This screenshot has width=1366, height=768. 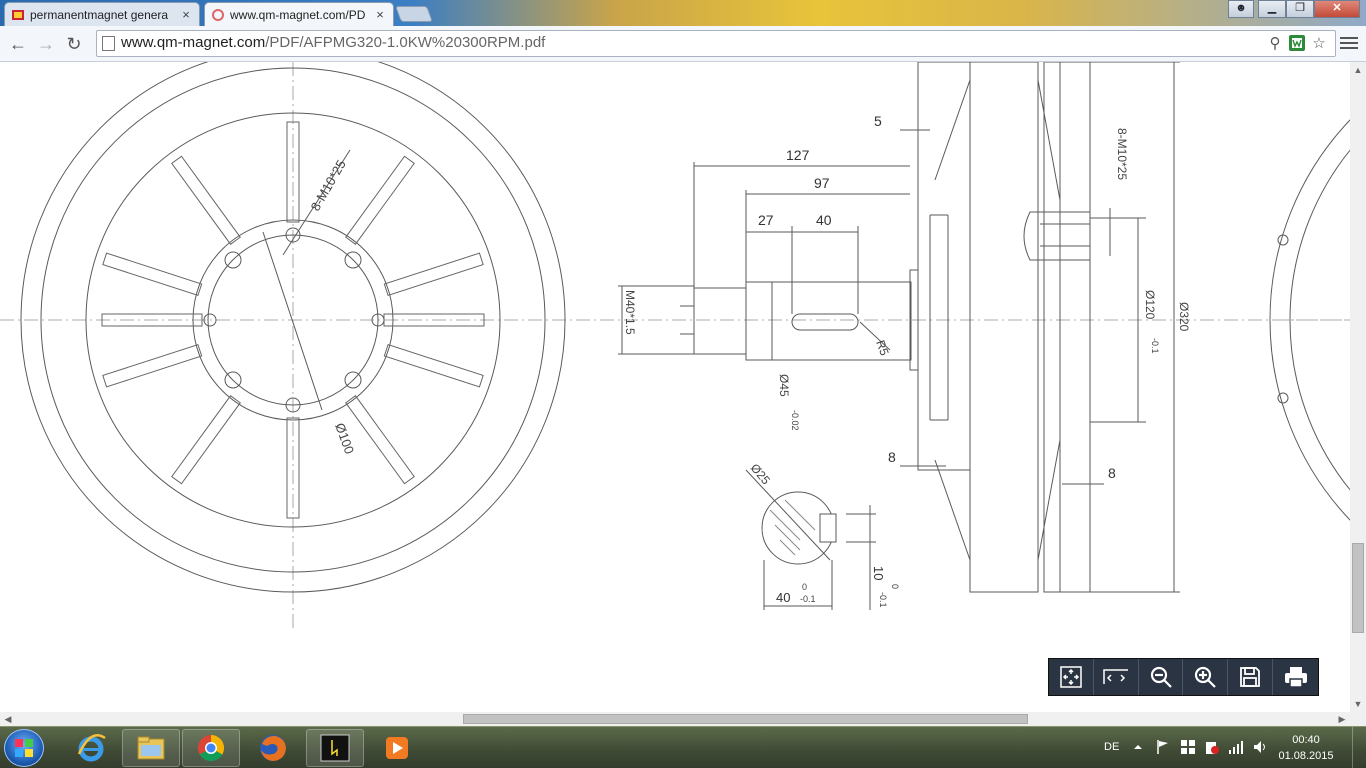 I want to click on scroll-down-icon: ▼, so click(x=1358, y=704).